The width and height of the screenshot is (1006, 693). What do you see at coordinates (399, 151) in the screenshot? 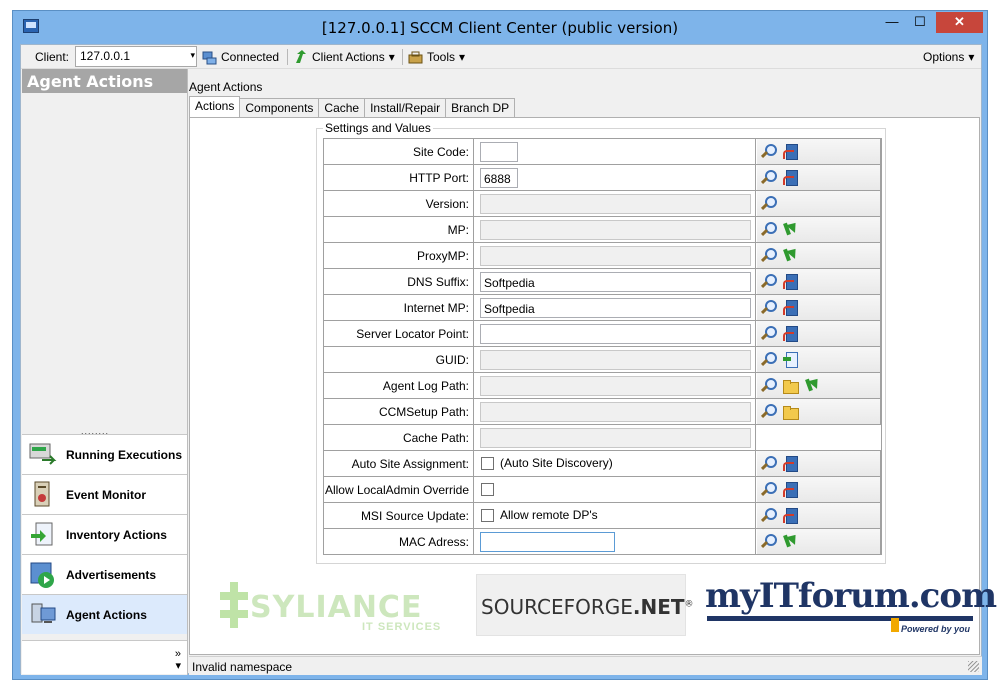
I see `row-label: Site Code:` at bounding box center [399, 151].